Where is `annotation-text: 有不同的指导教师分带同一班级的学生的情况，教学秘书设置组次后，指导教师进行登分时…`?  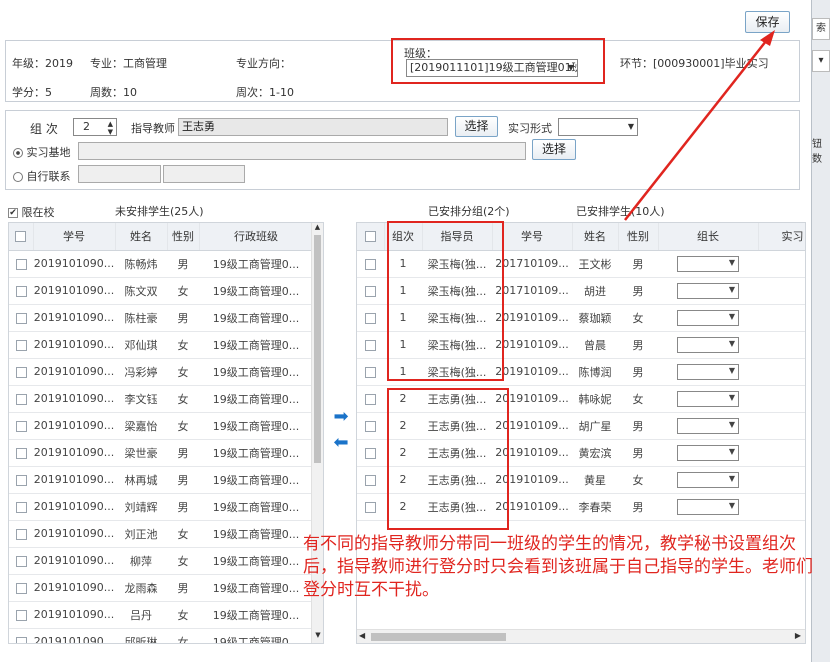
annotation-text: 有不同的指导教师分带同一班级的学生的情况，教学秘书设置组次后，指导教师进行登分时… is located at coordinates (558, 567).